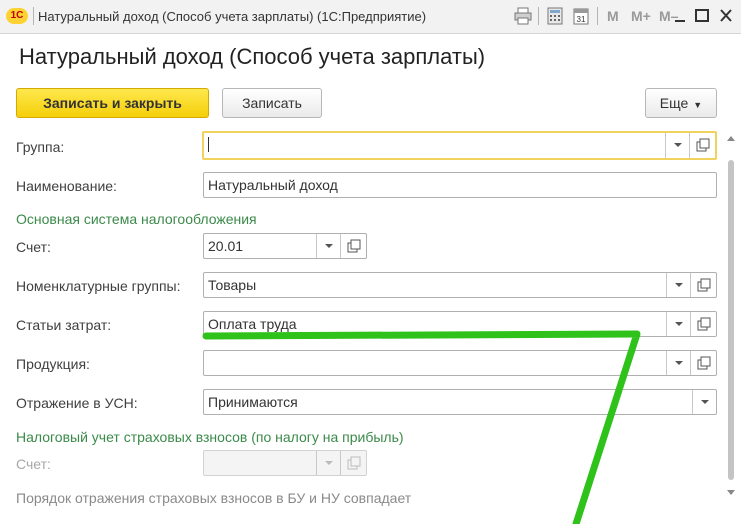  I want to click on account-value: 20.01, so click(226, 246).